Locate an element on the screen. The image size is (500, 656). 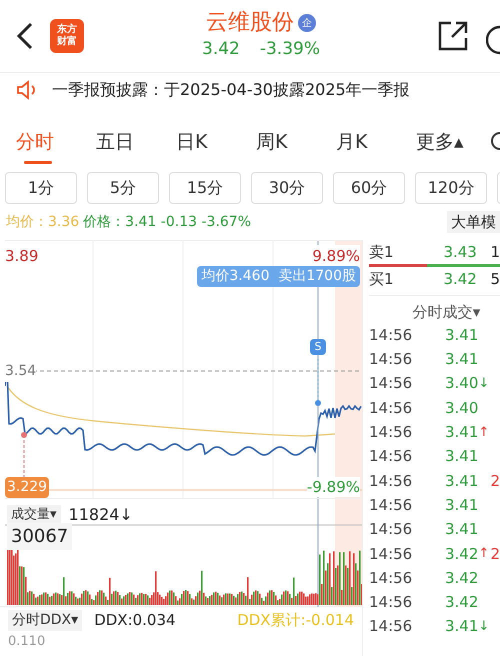
sell-signal: S is located at coordinates (318, 347).